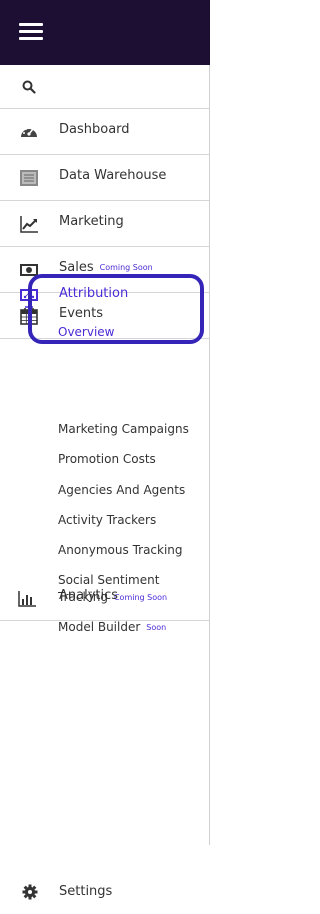 The image size is (320, 914). Describe the element at coordinates (29, 132) in the screenshot. I see `gauge-icon` at that location.